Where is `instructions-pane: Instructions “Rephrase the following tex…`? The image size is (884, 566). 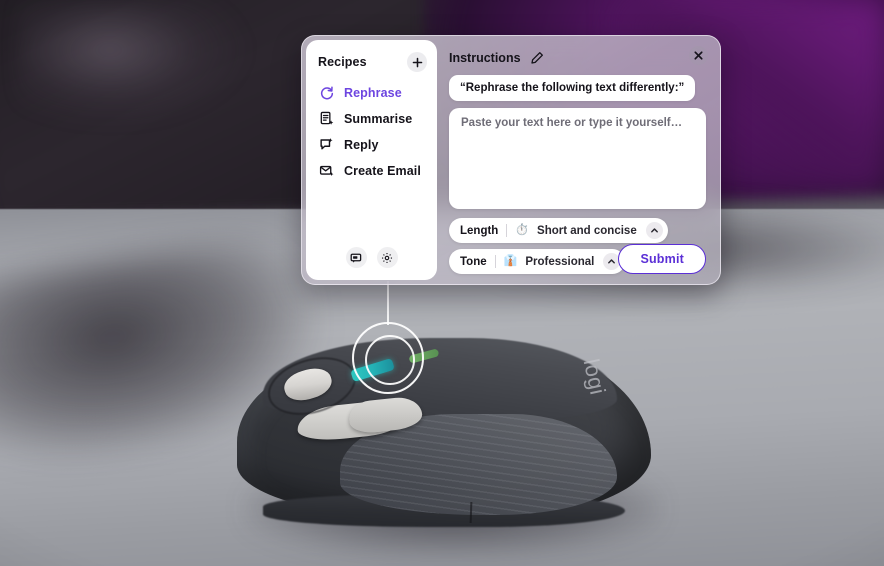 instructions-pane: Instructions “Rephrase the following tex… is located at coordinates (578, 160).